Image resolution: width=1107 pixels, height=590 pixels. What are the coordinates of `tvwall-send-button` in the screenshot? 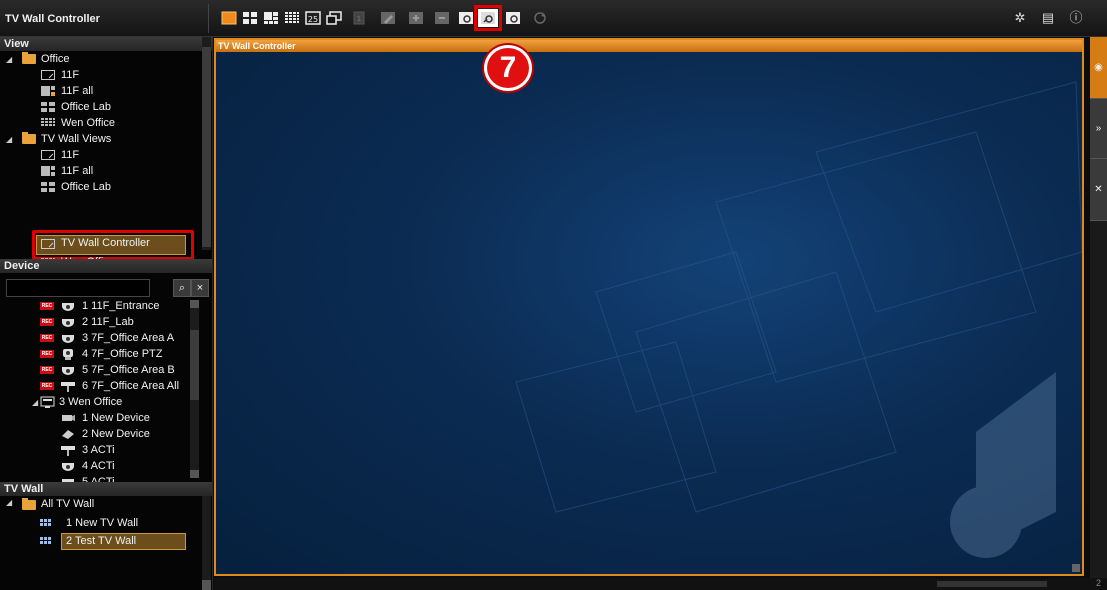 It's located at (513, 18).